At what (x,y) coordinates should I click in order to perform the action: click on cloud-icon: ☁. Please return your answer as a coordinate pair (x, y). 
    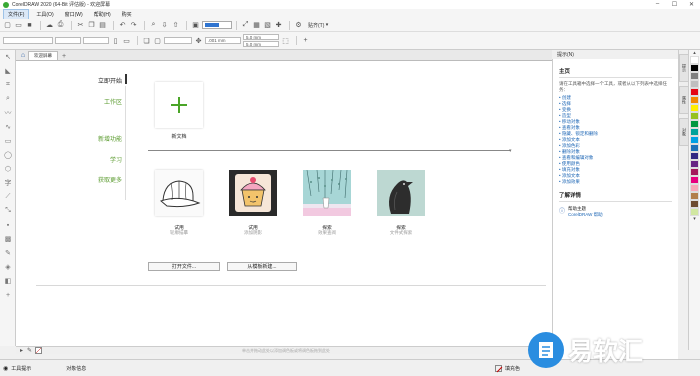
    Looking at the image, I should click on (49, 25).